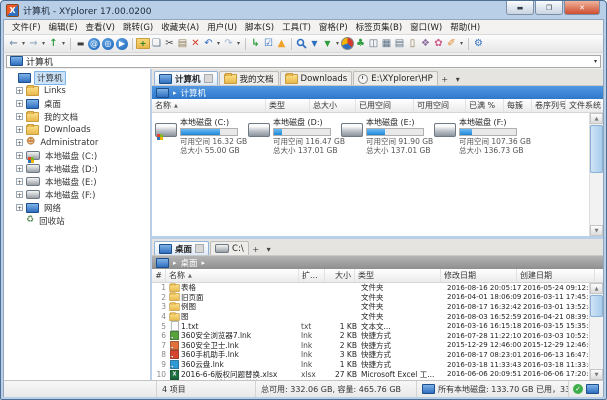 This screenshot has width=607, height=400. Describe the element at coordinates (53, 43) in the screenshot. I see `up-button: ↑` at that location.